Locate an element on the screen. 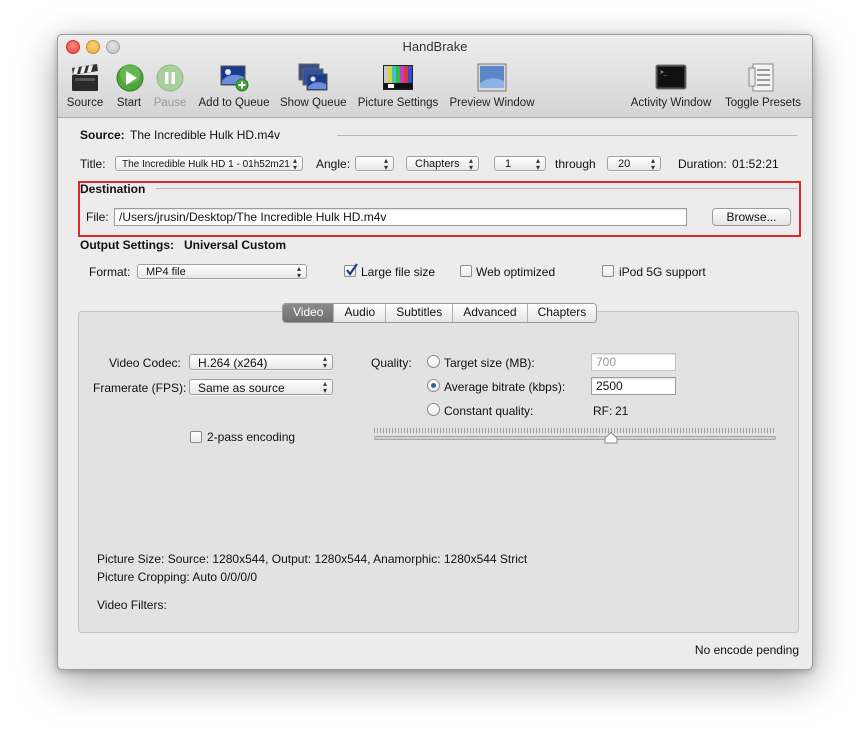 The height and width of the screenshot is (748, 868). constant-quality-label: Constant quality: is located at coordinates (489, 411).